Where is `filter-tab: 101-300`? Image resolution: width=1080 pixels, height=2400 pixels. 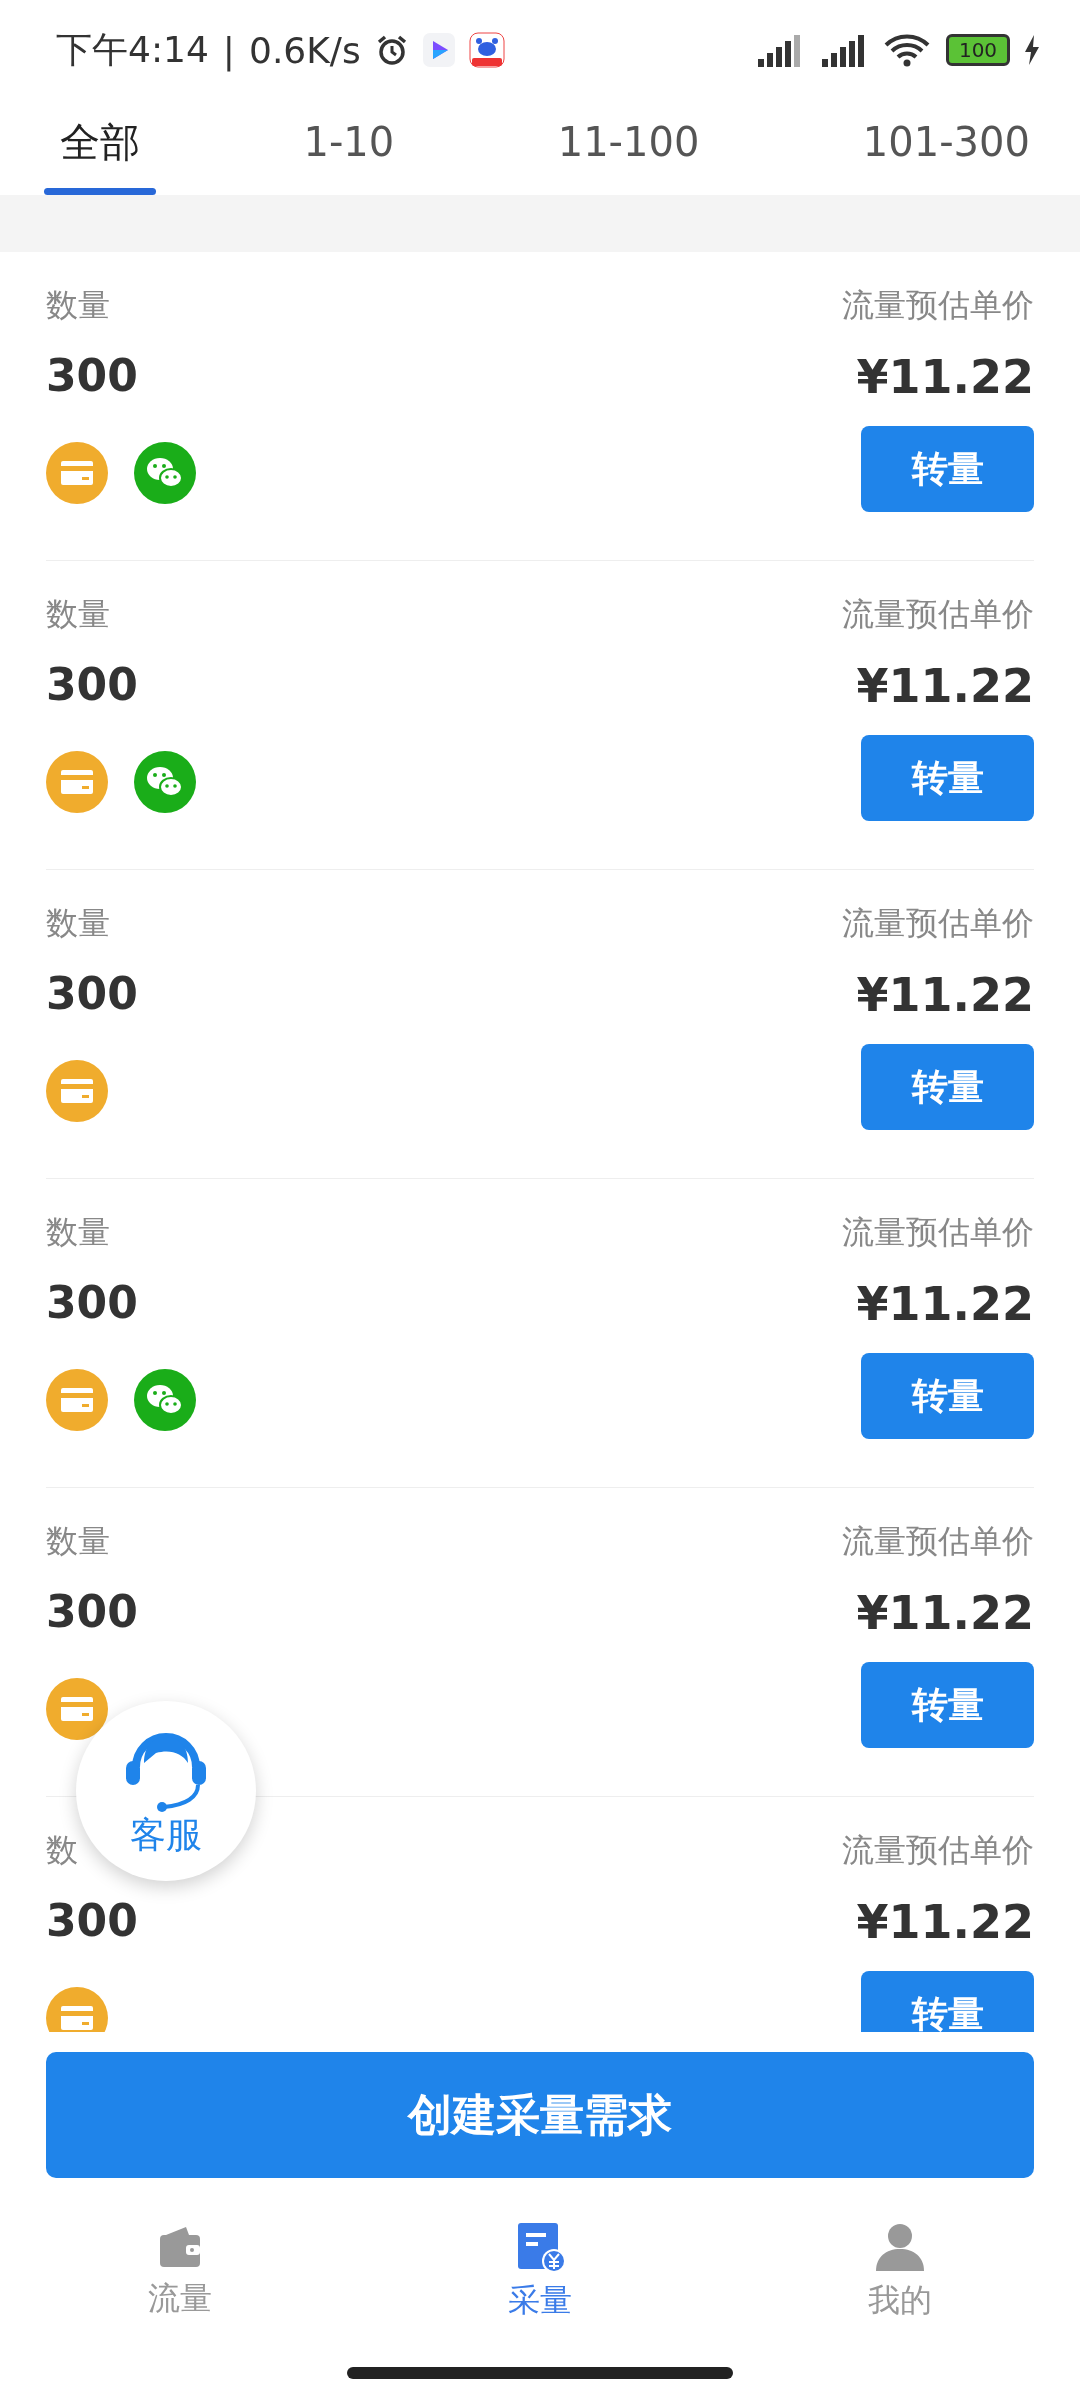 filter-tab: 101-300 is located at coordinates (946, 147).